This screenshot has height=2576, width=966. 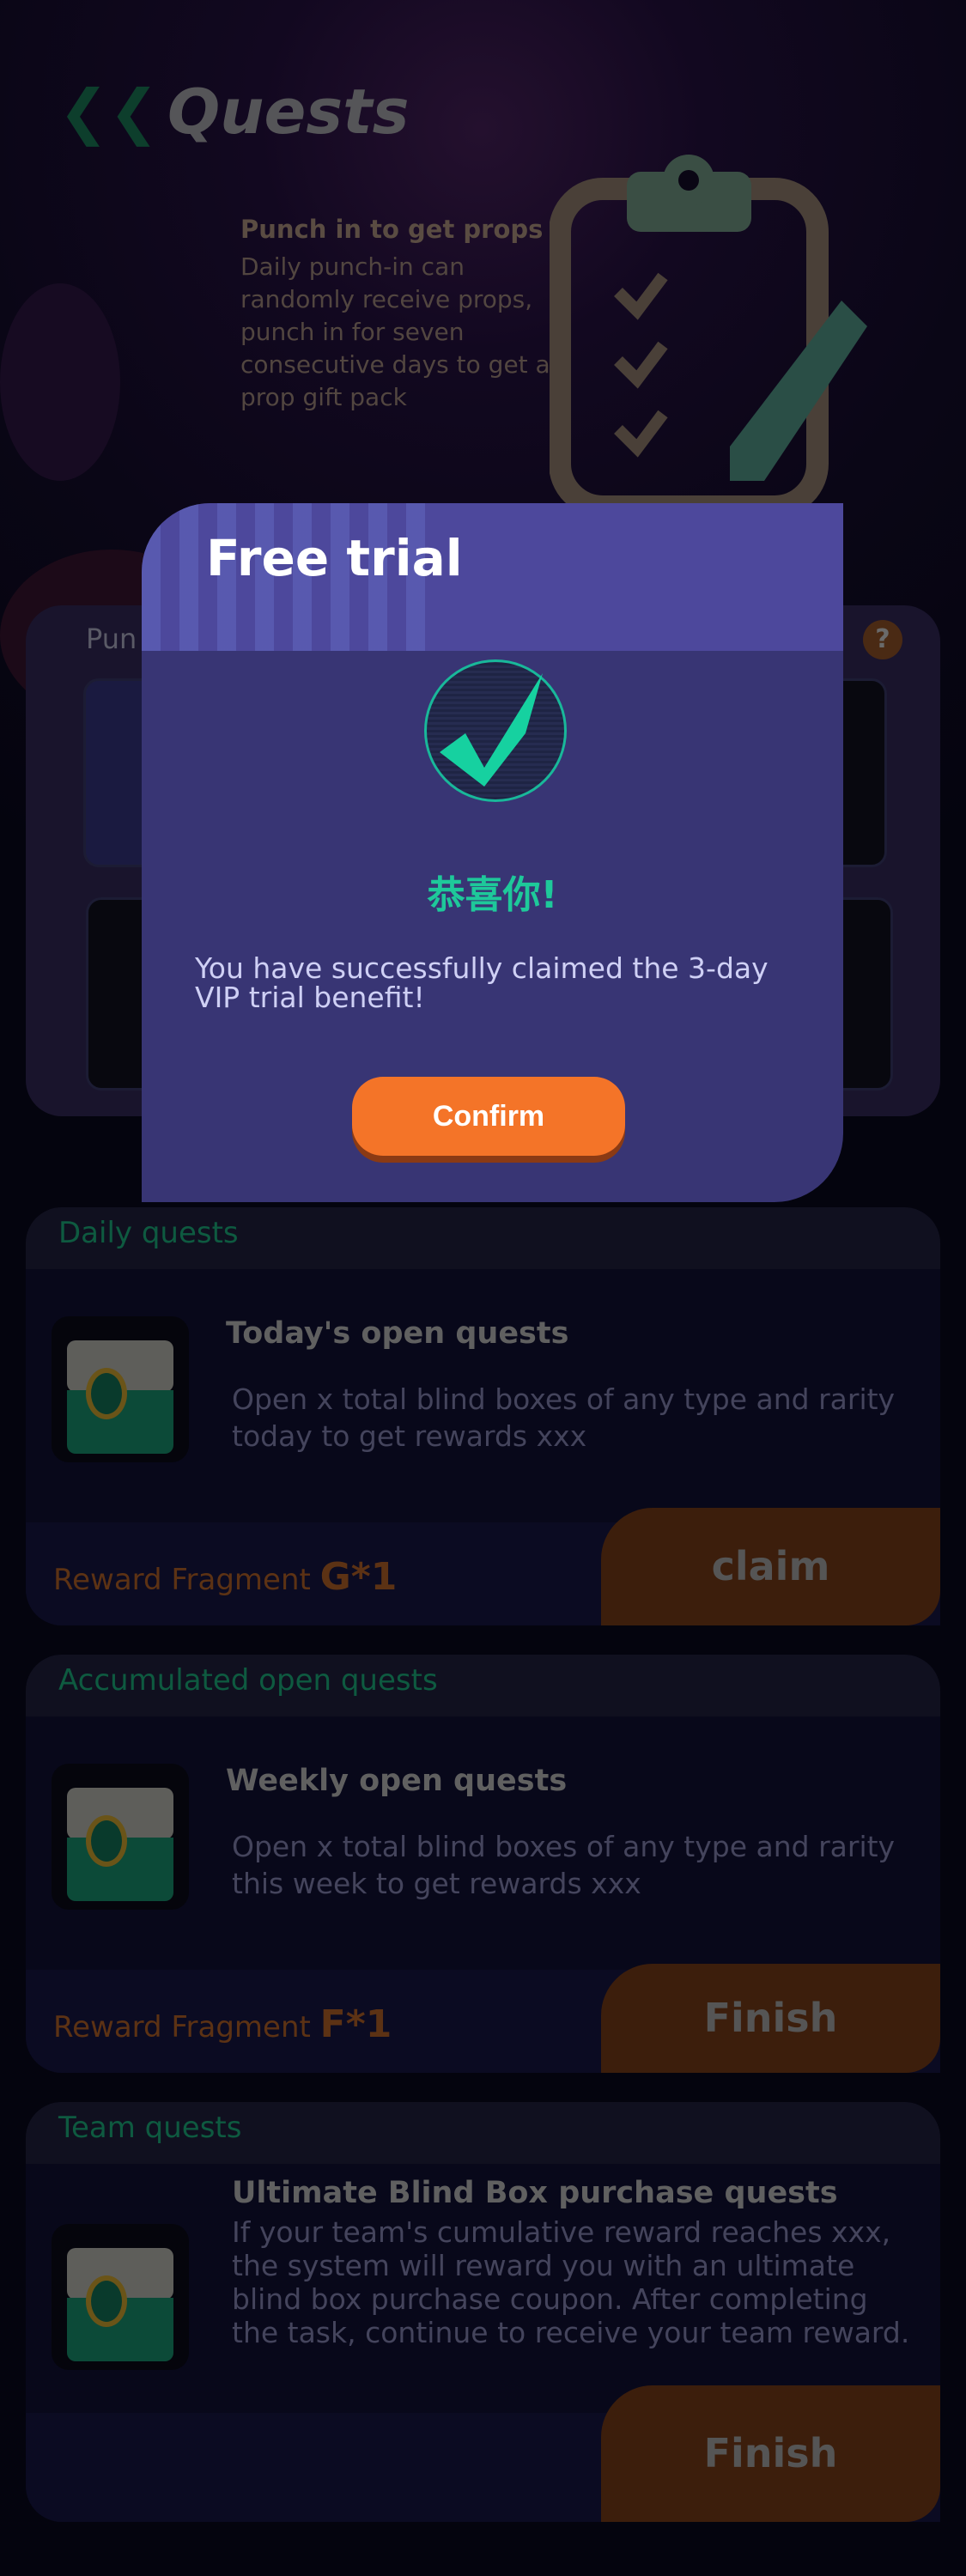 What do you see at coordinates (882, 640) in the screenshot?
I see `help-icon: ?` at bounding box center [882, 640].